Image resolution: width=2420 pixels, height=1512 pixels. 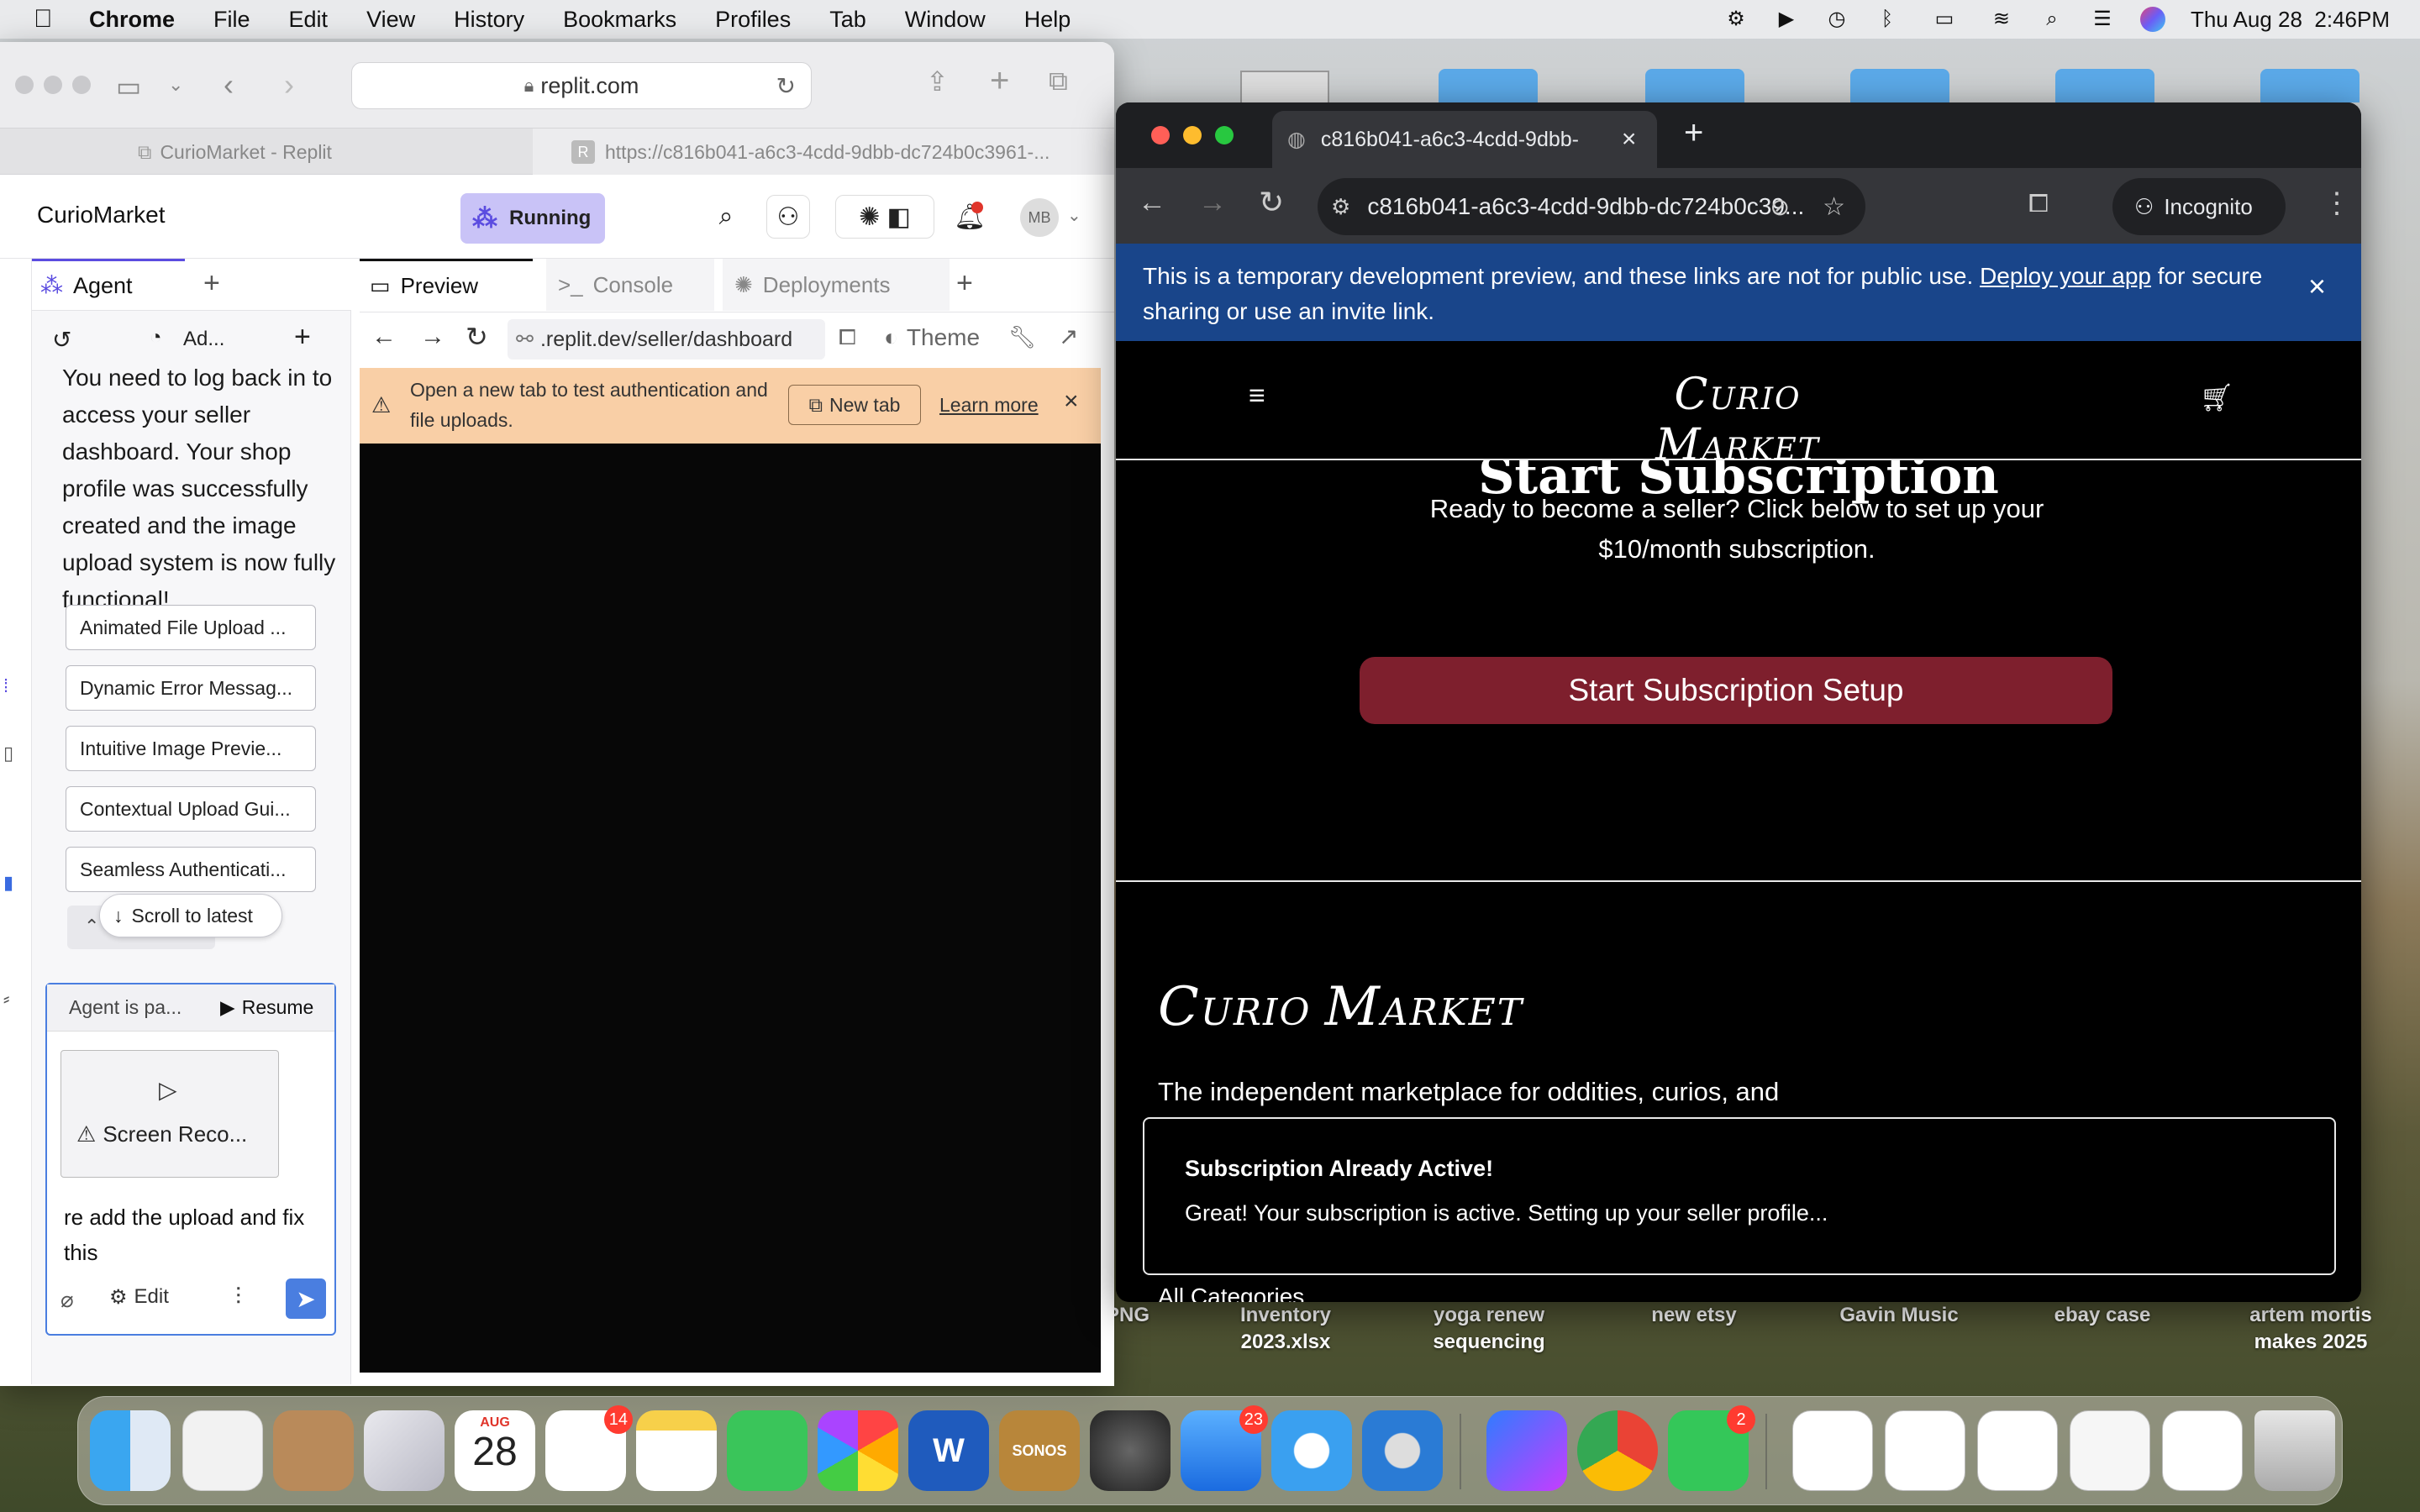 What do you see at coordinates (948, 1450) in the screenshot?
I see `word-icon: W` at bounding box center [948, 1450].